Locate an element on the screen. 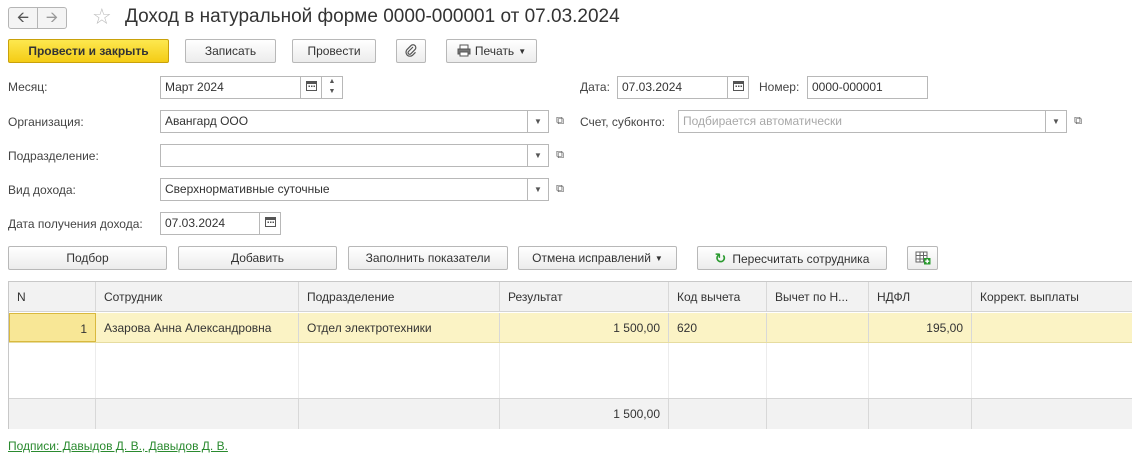  total-result-cell: 1 500,00 is located at coordinates (584, 414).